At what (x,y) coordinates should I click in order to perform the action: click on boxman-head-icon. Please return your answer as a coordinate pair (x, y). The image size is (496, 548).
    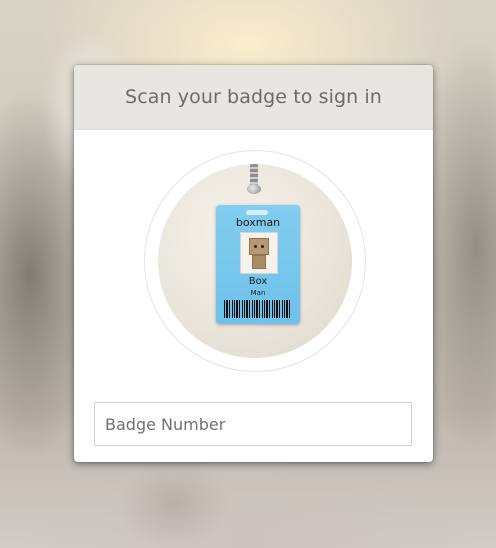
    Looking at the image, I should click on (259, 246).